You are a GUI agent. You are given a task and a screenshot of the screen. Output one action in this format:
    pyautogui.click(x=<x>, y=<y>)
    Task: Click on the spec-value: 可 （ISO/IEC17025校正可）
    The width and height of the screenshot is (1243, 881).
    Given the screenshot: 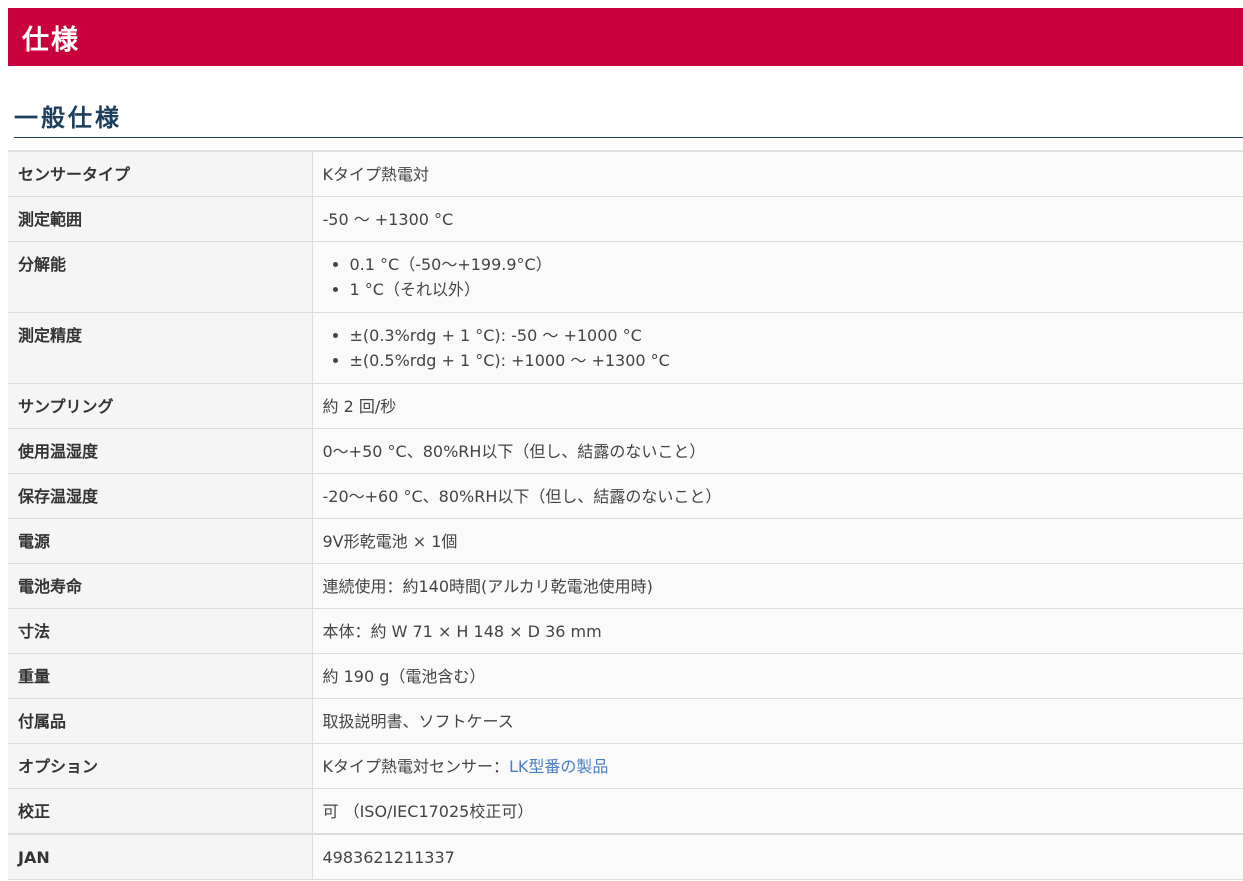 What is the action you would take?
    pyautogui.click(x=777, y=811)
    